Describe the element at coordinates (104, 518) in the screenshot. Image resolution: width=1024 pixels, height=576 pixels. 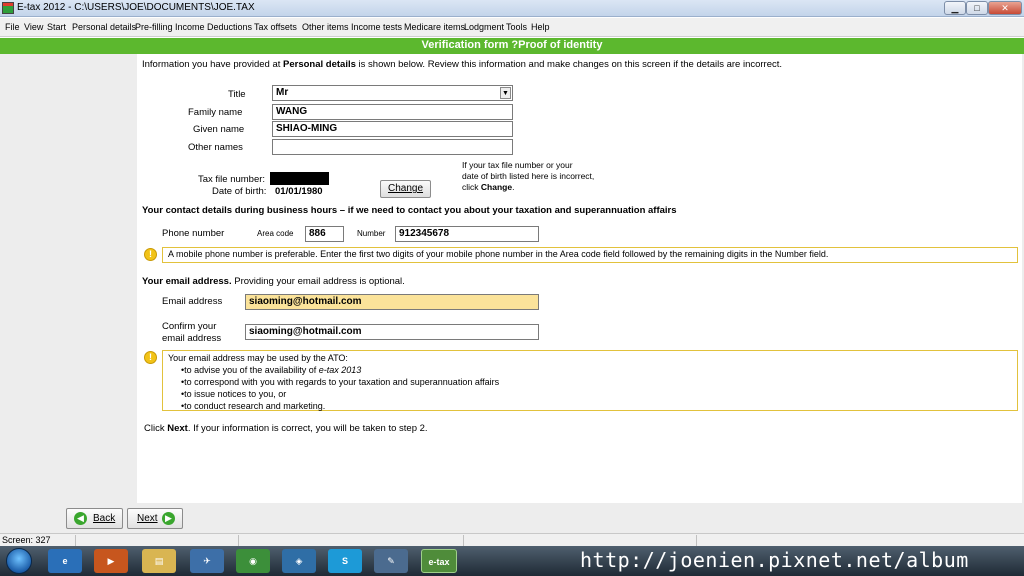
I see `back-button-label: Back` at that location.